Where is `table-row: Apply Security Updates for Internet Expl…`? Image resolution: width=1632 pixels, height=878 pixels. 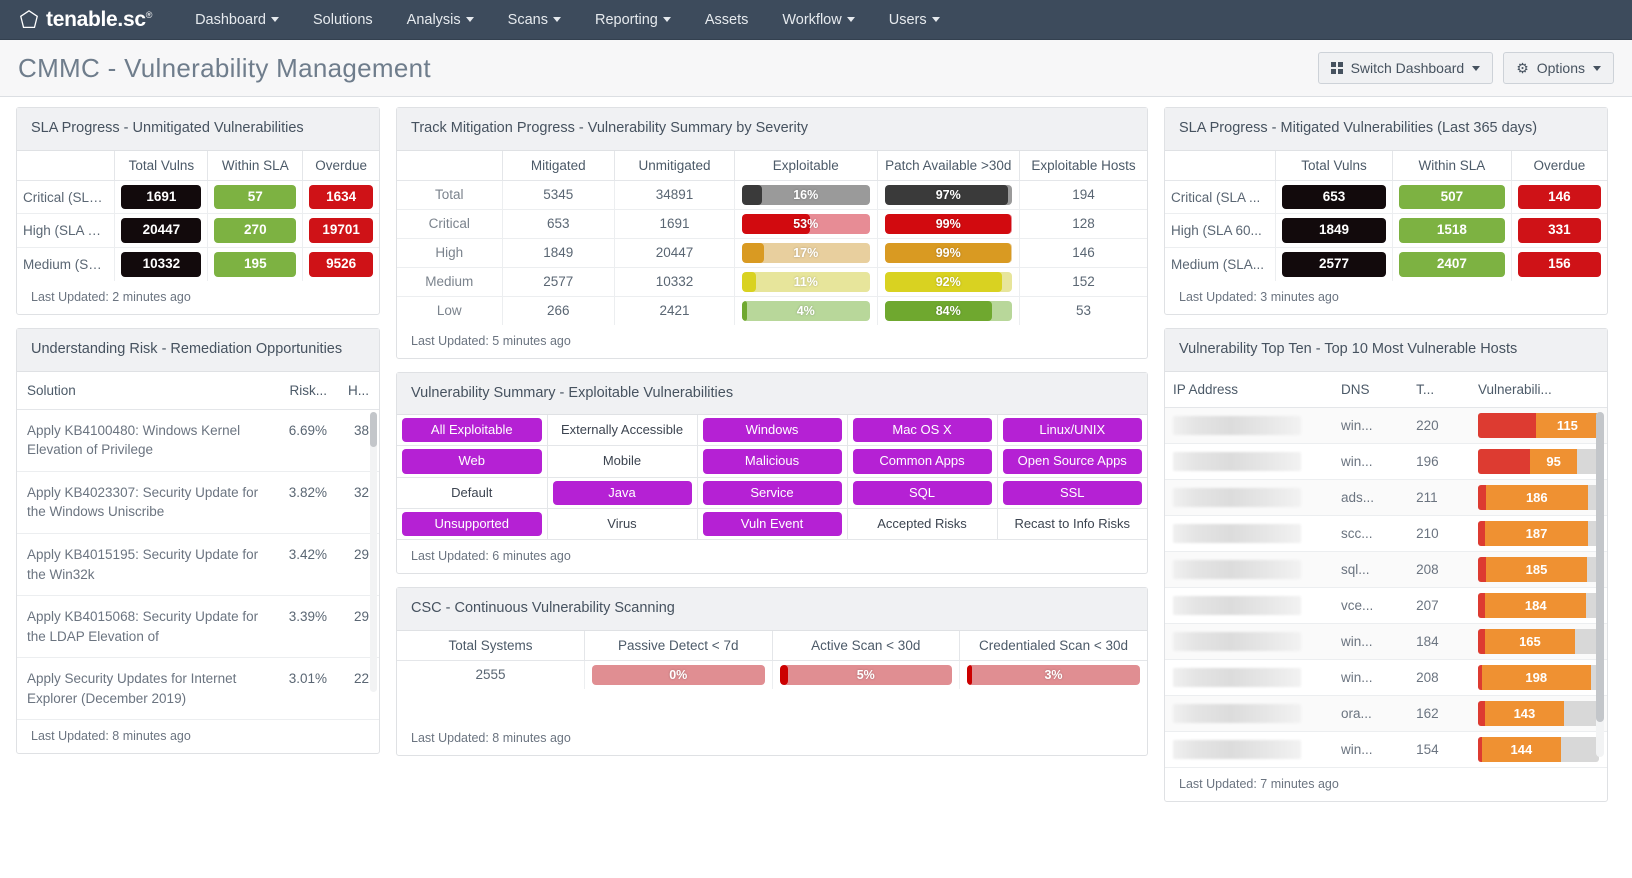 table-row: Apply Security Updates for Internet Expl… is located at coordinates (198, 689).